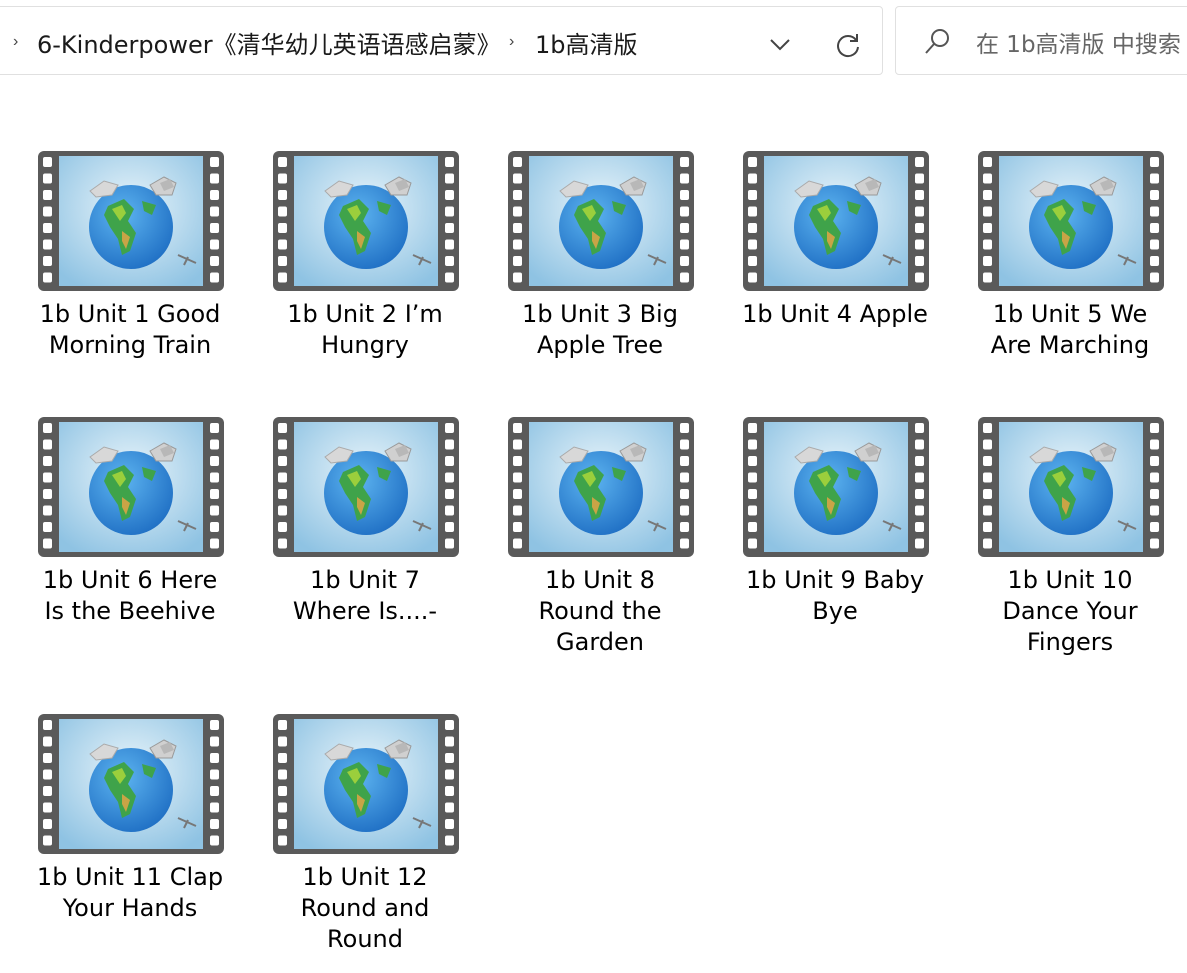  I want to click on file-item: 1b Unit 9 Baby Bye, so click(835, 537).